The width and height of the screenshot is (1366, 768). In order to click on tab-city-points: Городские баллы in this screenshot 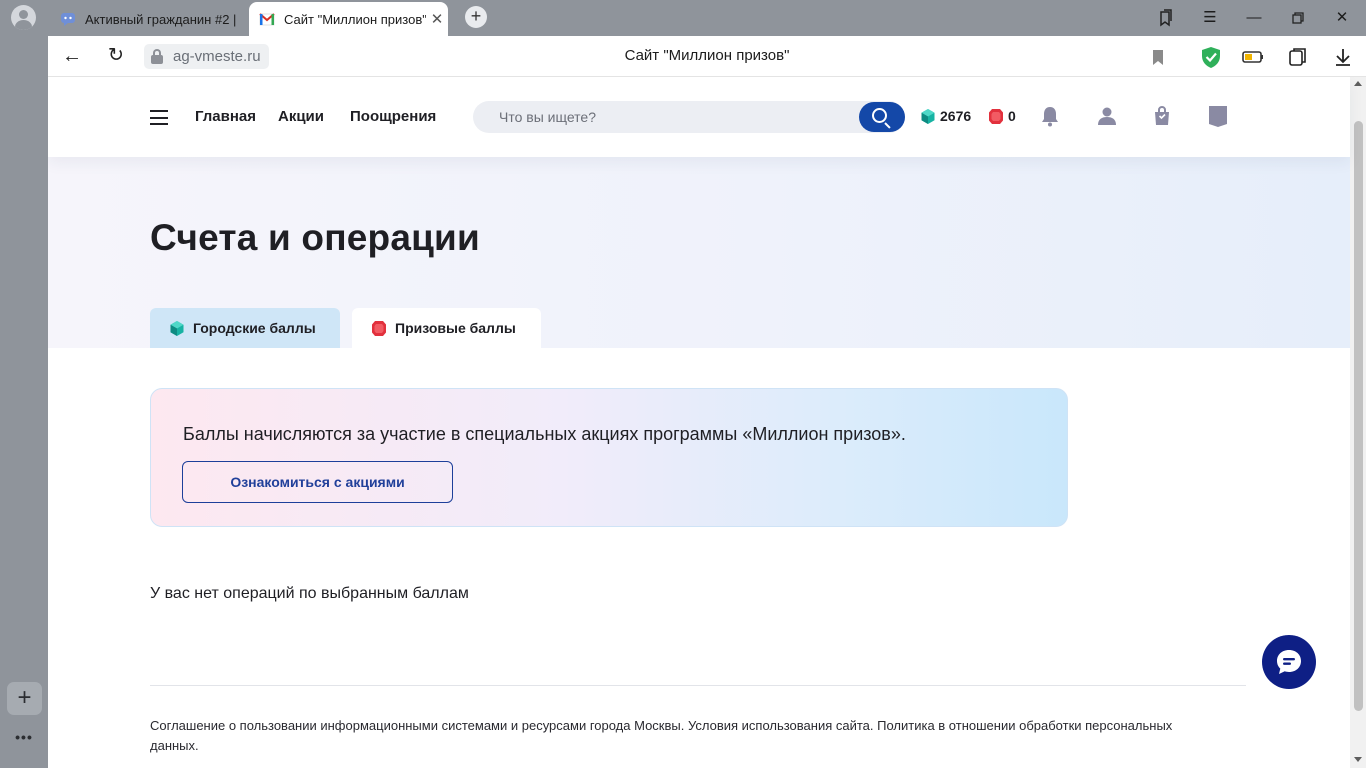, I will do `click(245, 328)`.